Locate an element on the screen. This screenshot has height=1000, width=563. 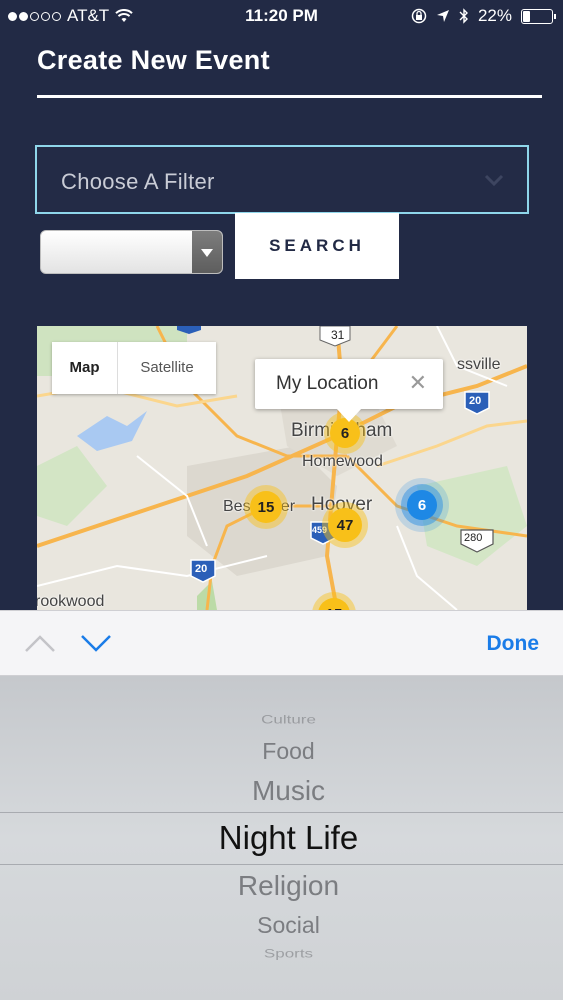
search-button: SEARCH is located at coordinates (317, 246).